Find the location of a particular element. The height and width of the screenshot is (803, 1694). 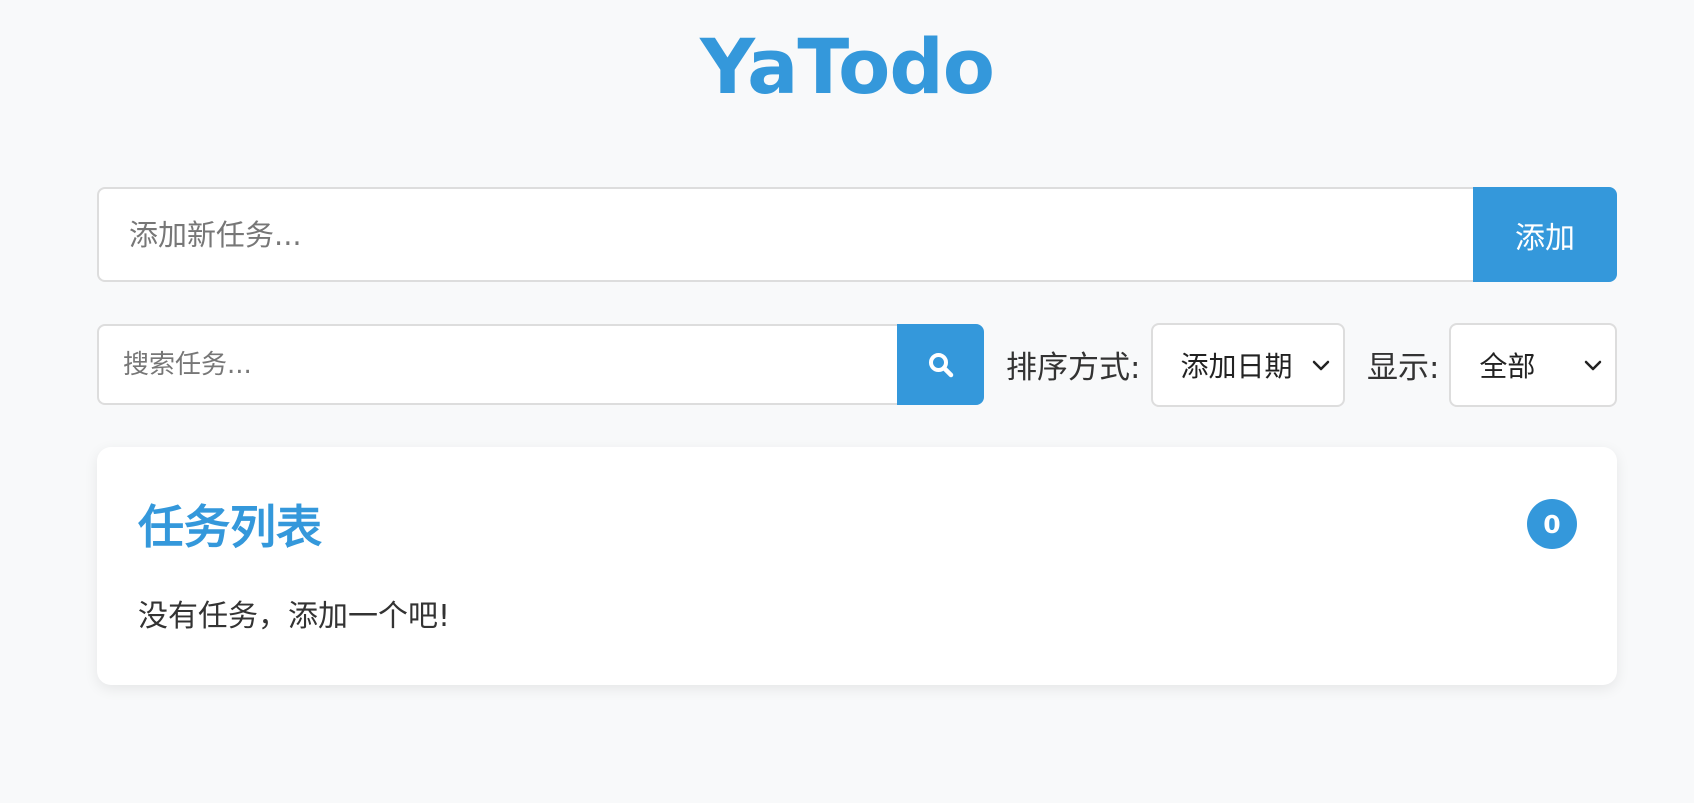

sort-select: 添加日期 is located at coordinates (1247, 364).